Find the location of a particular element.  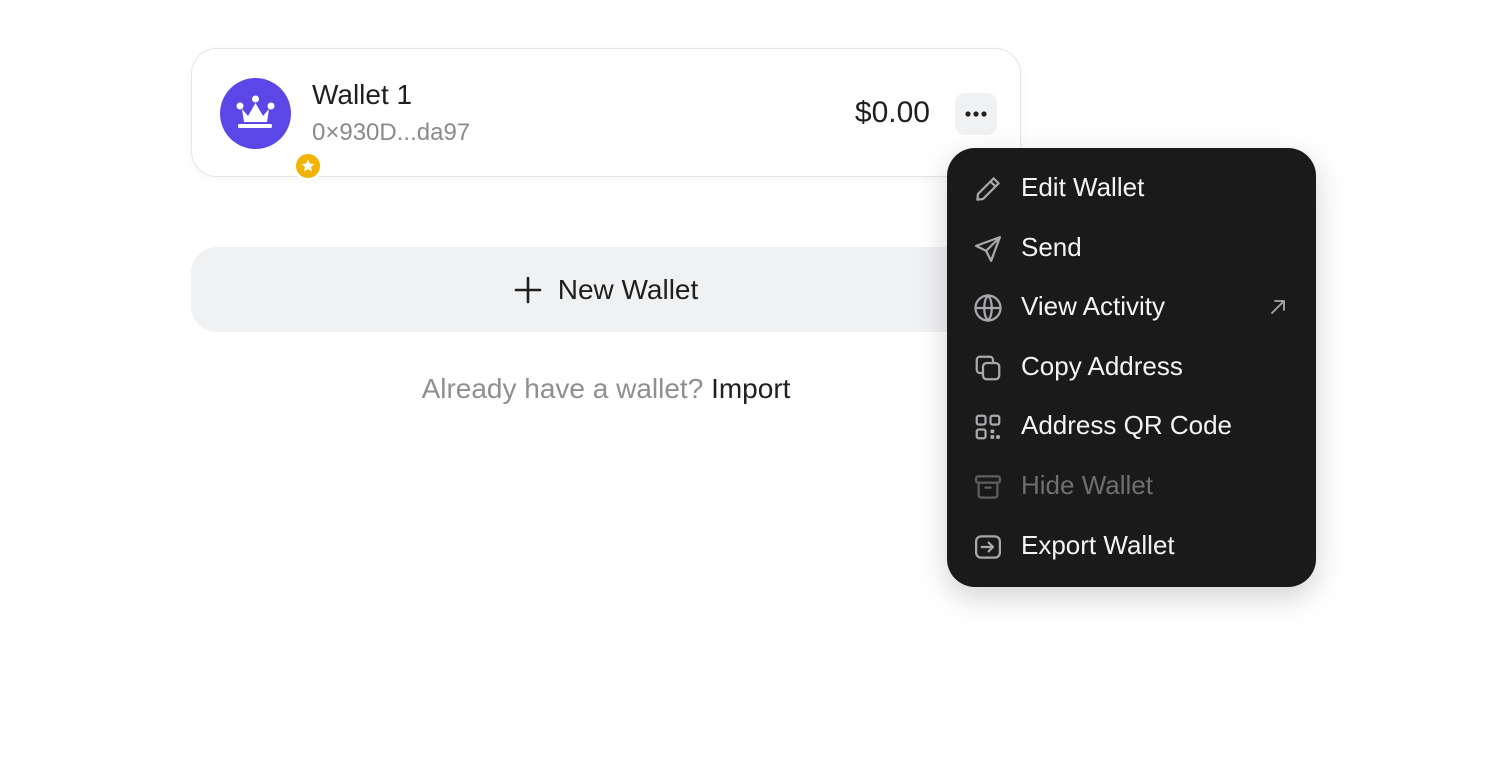

menu-item-label: Edit Wallet is located at coordinates (1083, 187).